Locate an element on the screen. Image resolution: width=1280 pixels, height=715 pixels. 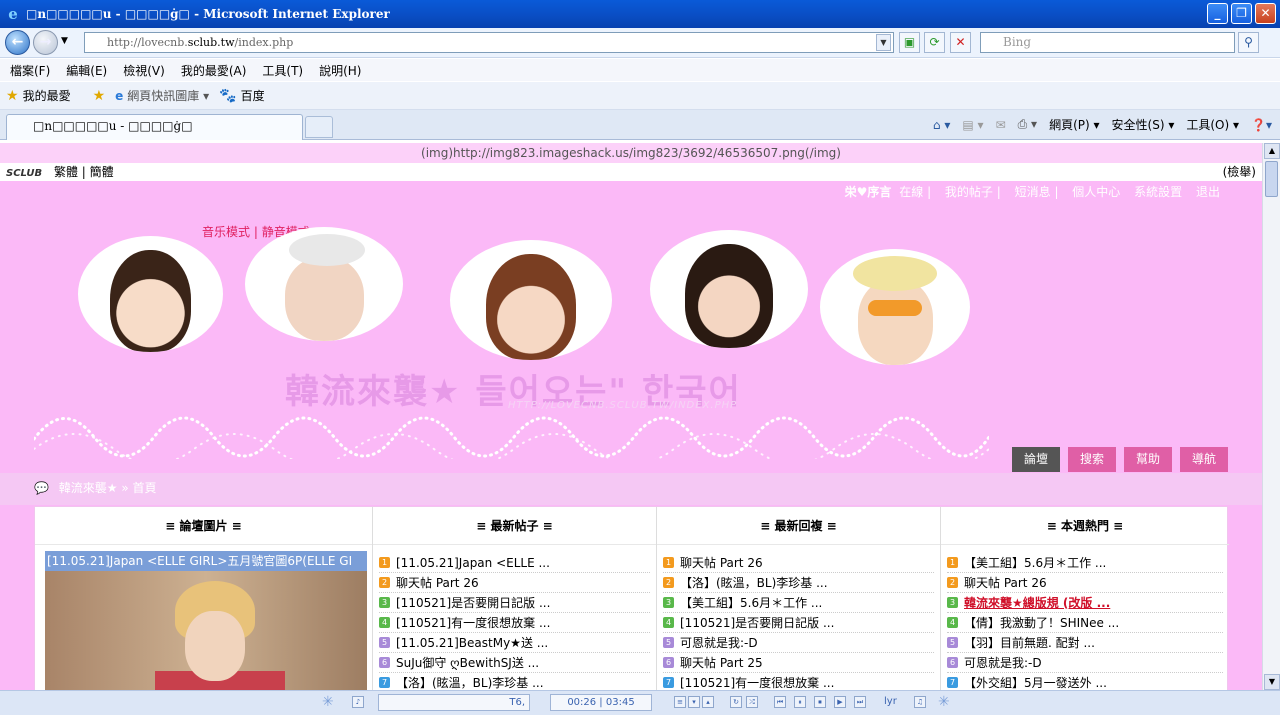
user-center: 個人中心 is located at coordinates (1096, 192).